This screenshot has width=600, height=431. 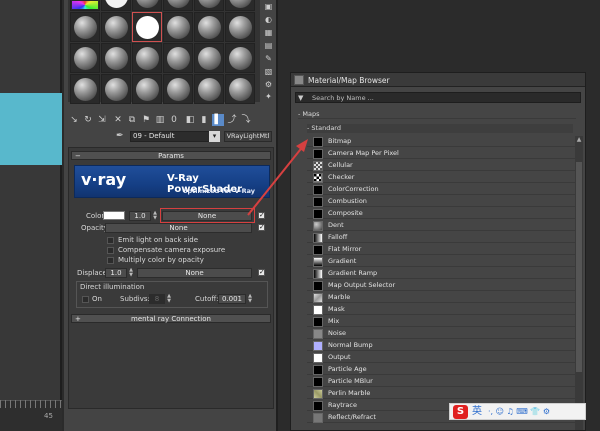 What do you see at coordinates (171, 155) in the screenshot?
I see `params-rollout-header: − Params` at bounding box center [171, 155].